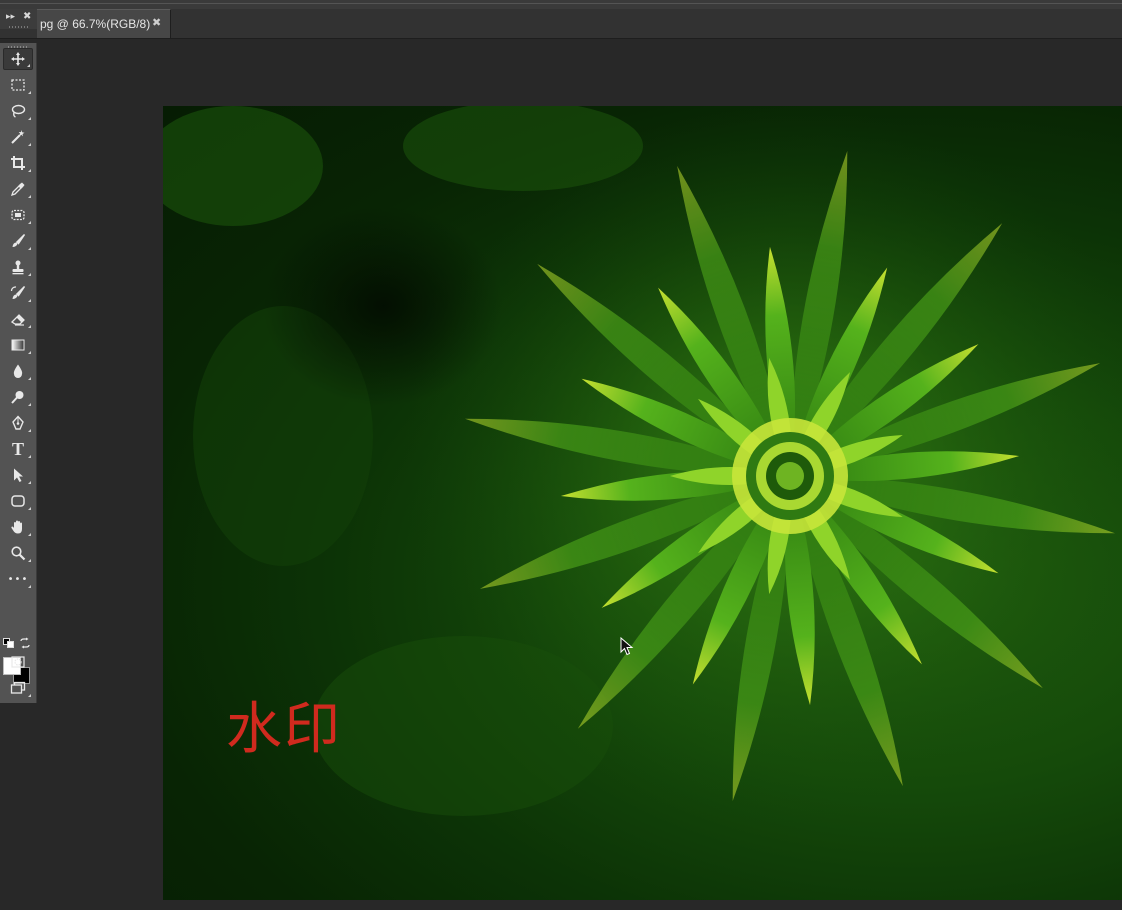  Describe the element at coordinates (18, 501) in the screenshot. I see `rectangle-tool-icon` at that location.